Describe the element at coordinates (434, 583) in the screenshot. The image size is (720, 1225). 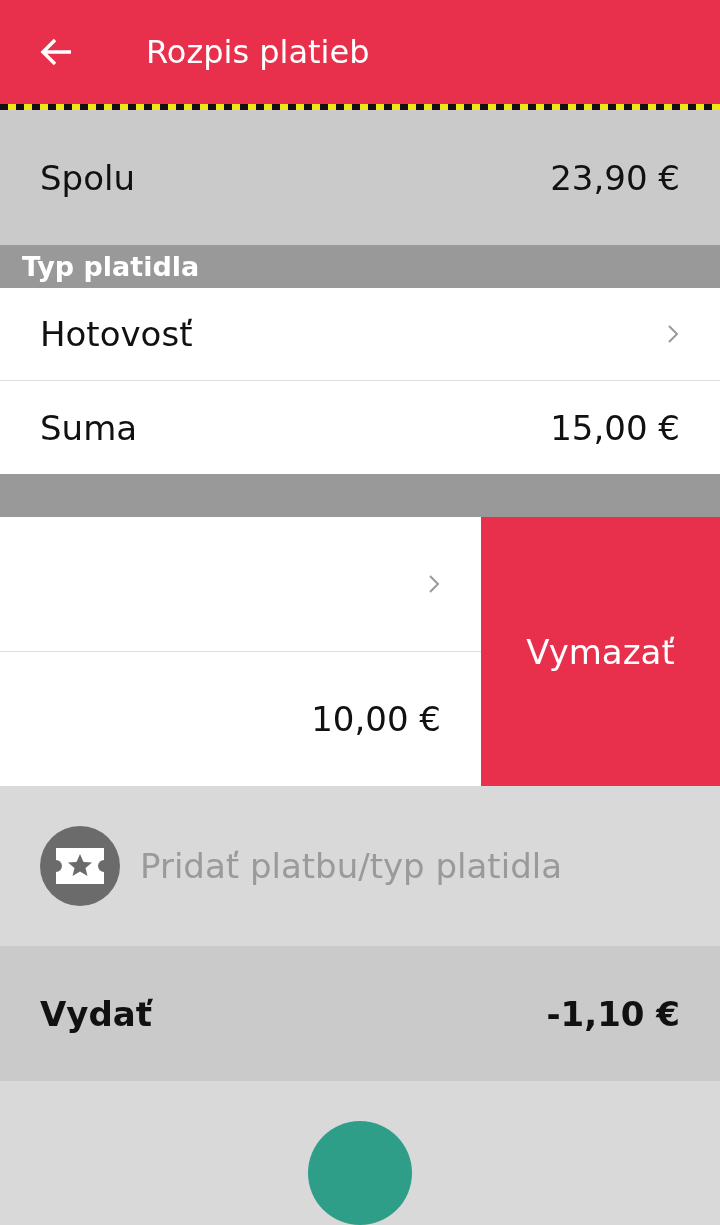
I see `chevron-icon` at that location.